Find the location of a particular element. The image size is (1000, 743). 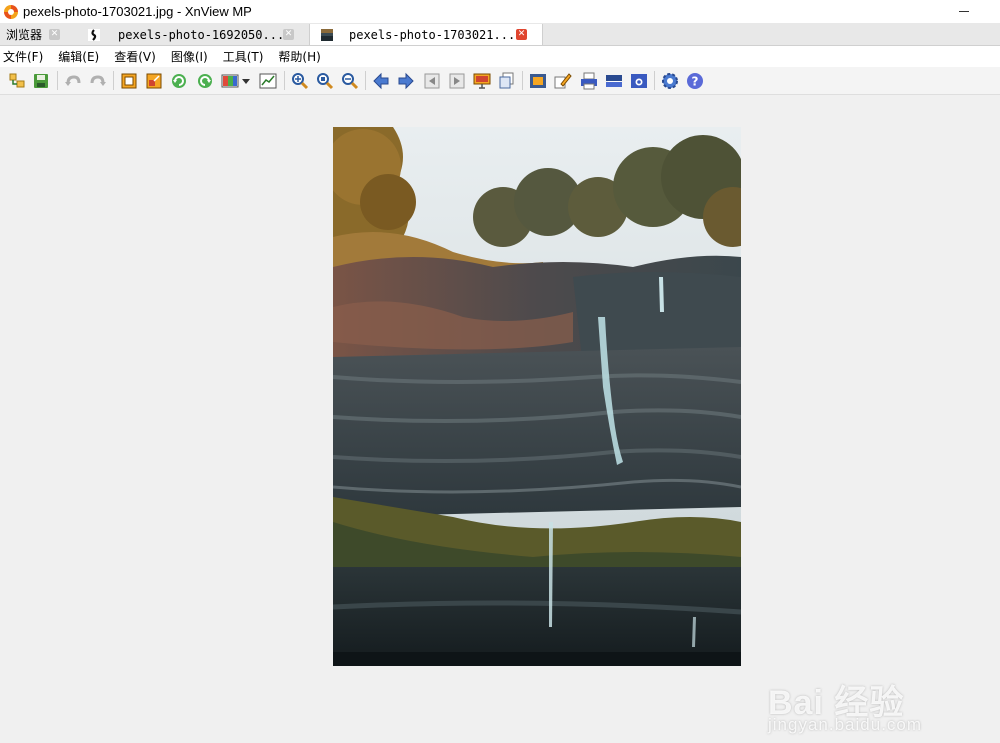

print-icon is located at coordinates (589, 81).